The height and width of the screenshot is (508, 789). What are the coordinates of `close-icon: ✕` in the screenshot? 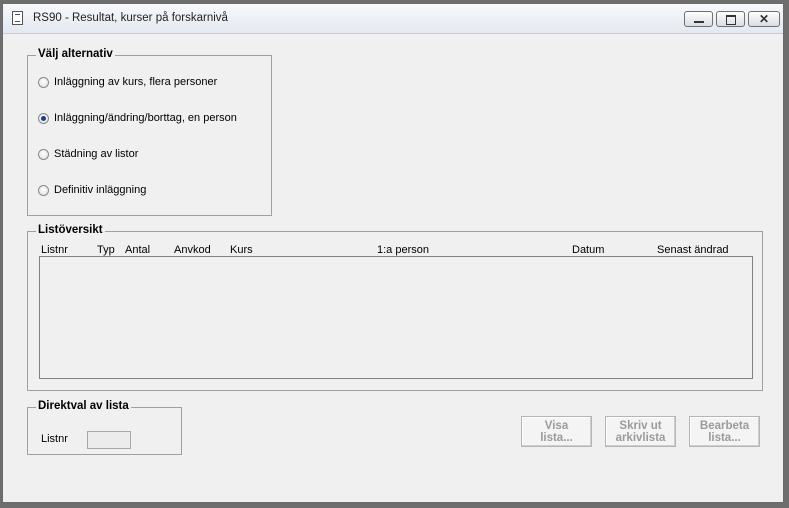 It's located at (764, 19).